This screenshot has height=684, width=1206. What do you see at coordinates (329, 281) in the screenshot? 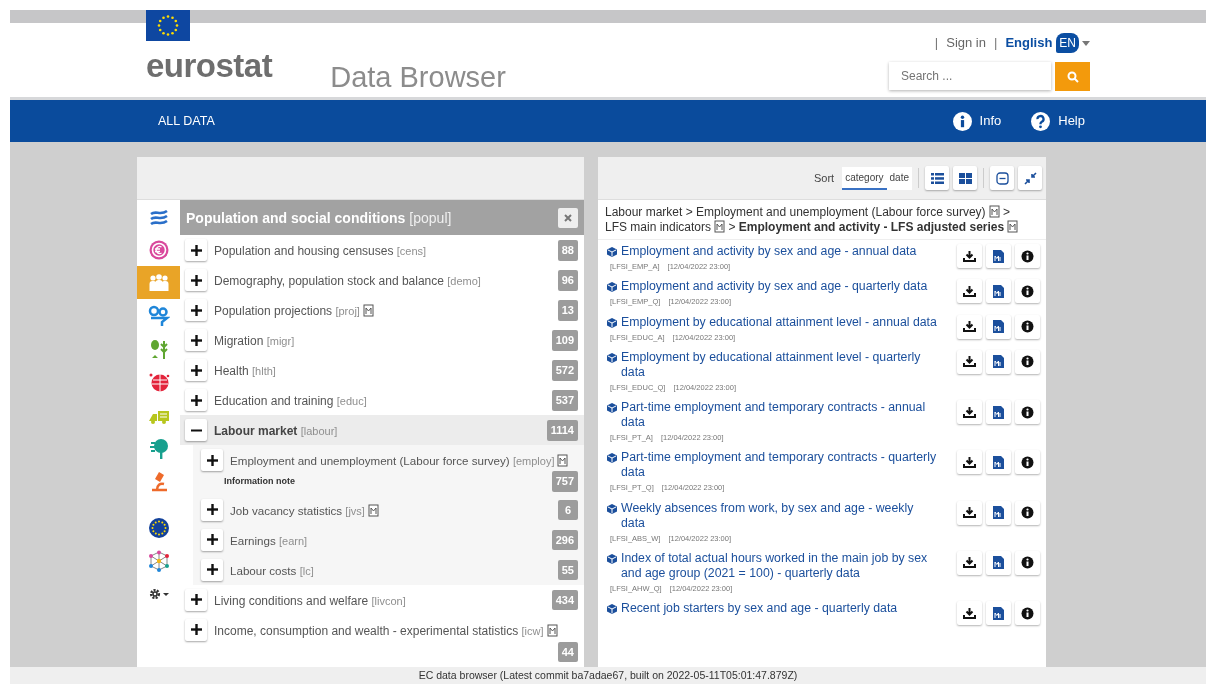
I see `category-link: Demography, population stock and balance` at bounding box center [329, 281].